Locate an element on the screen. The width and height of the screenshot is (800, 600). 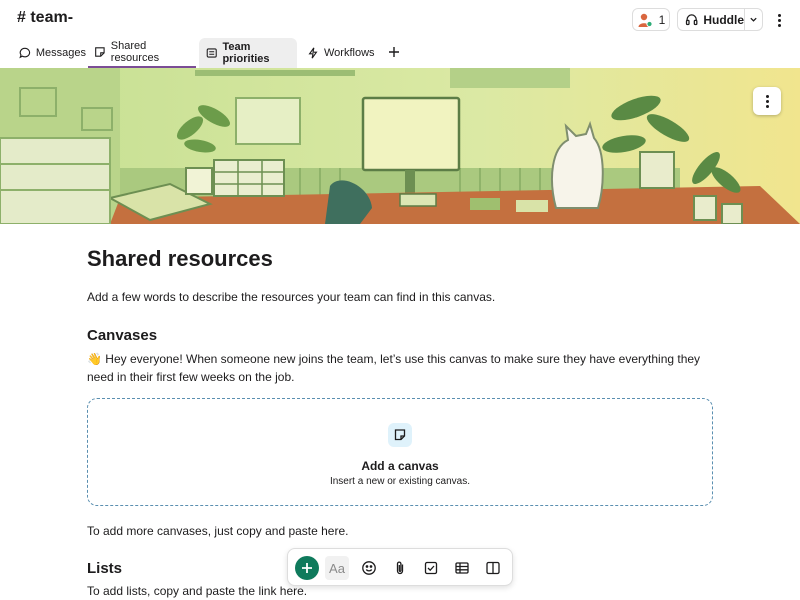
add-canvas-title: Add a canvas is located at coordinates (400, 466).